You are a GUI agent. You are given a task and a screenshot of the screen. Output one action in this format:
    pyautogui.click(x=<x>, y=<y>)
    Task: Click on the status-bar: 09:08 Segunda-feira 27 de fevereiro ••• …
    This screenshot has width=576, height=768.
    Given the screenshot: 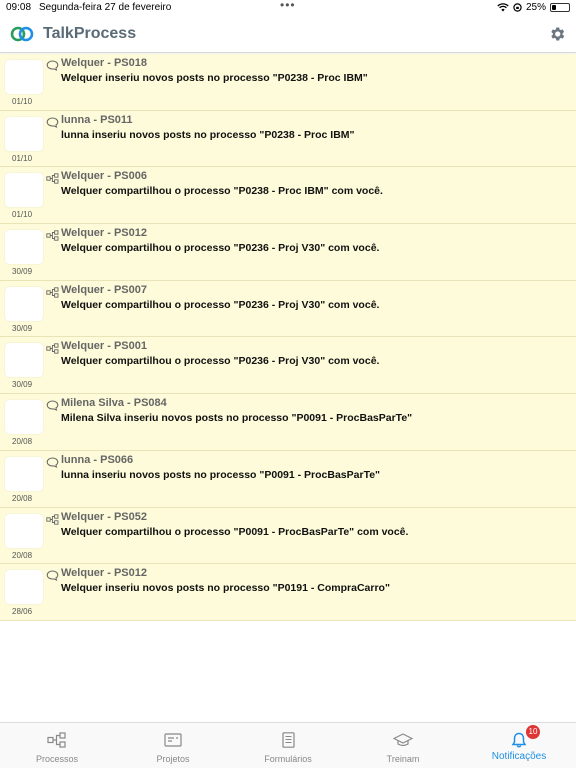 What is the action you would take?
    pyautogui.click(x=288, y=8)
    